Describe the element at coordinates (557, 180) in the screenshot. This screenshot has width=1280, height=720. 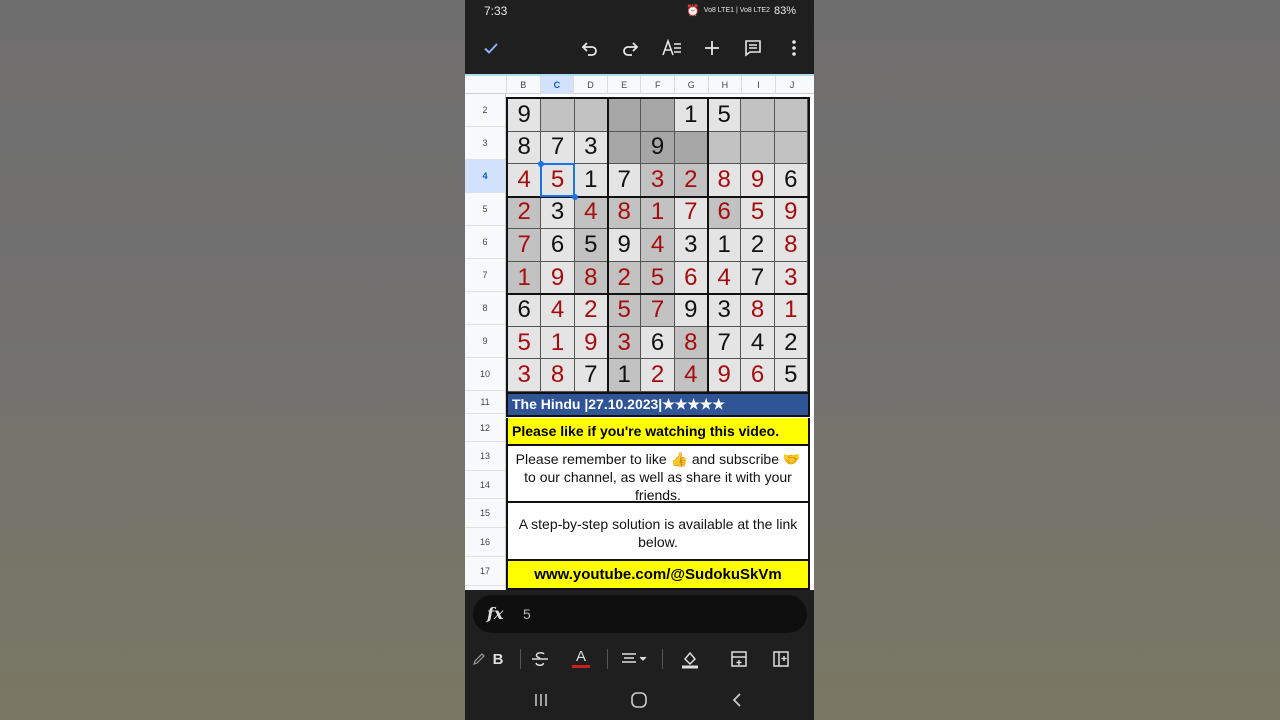
I see `selected-cell-outline` at that location.